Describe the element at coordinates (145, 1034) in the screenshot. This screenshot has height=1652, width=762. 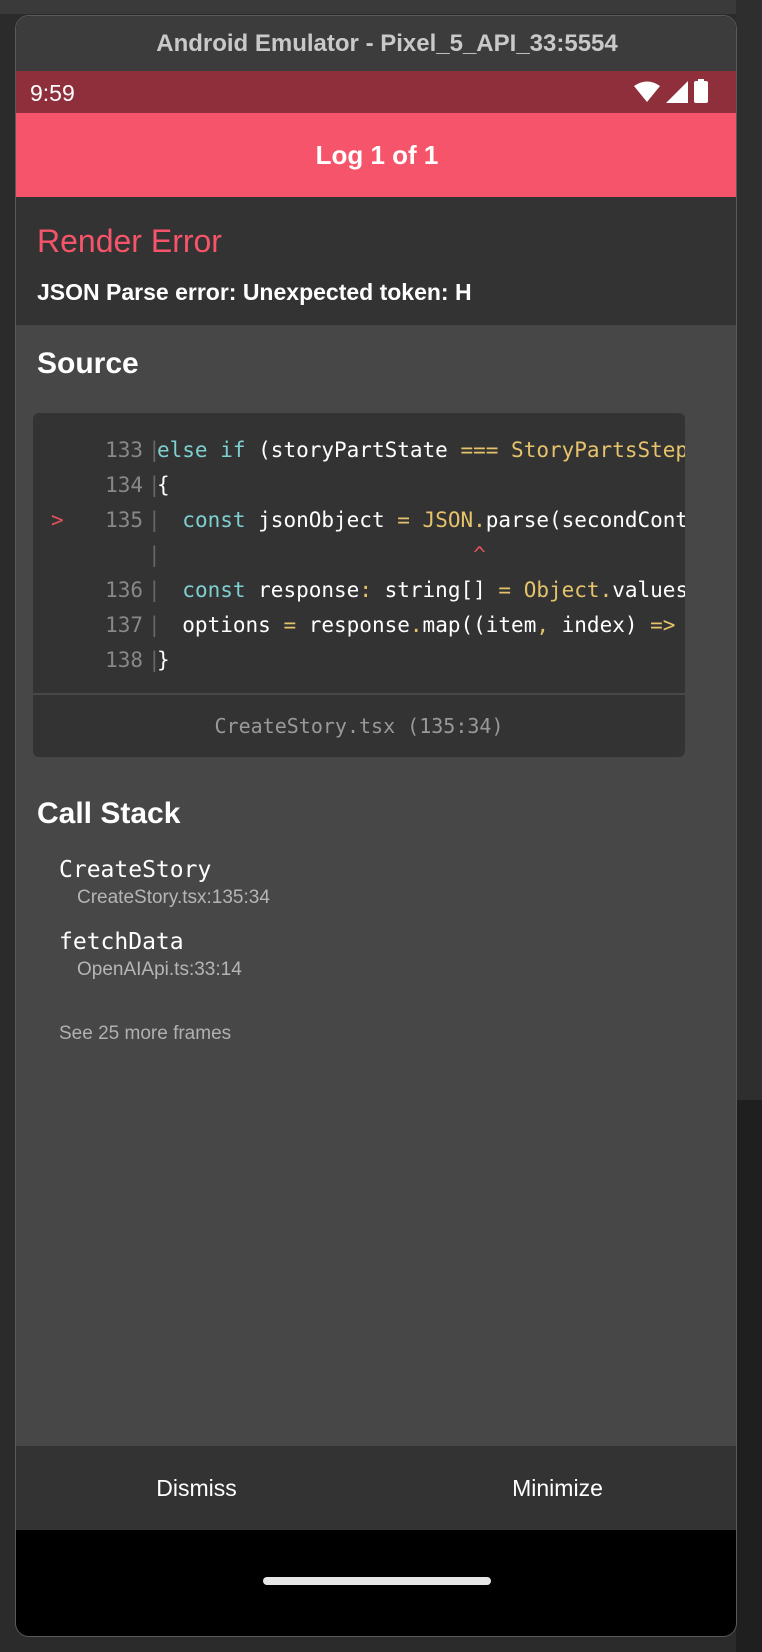
I see `see-more-frames-link: See 25 more frames` at that location.